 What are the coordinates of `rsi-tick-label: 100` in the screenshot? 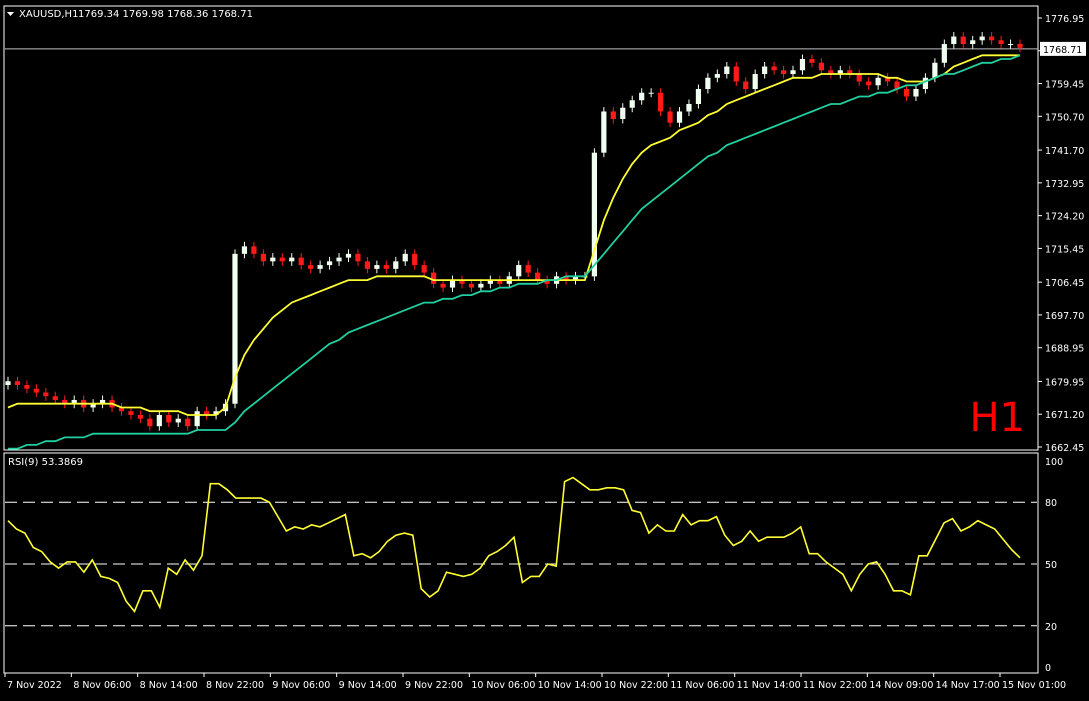 It's located at (1054, 462).